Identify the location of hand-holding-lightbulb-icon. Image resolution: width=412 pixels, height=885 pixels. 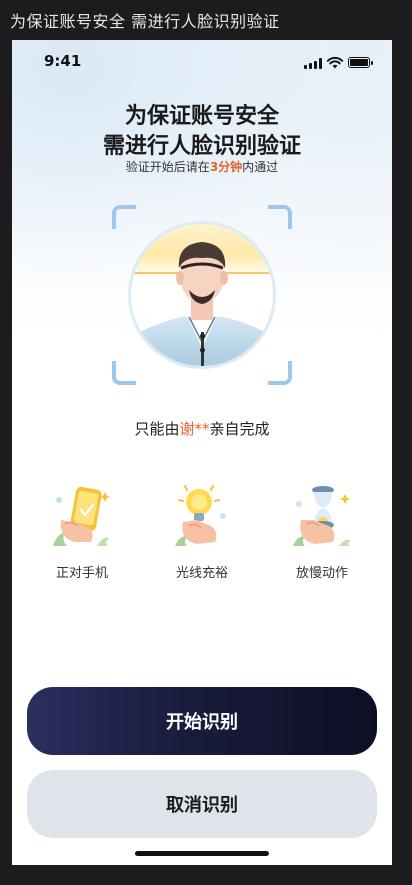
(200, 515).